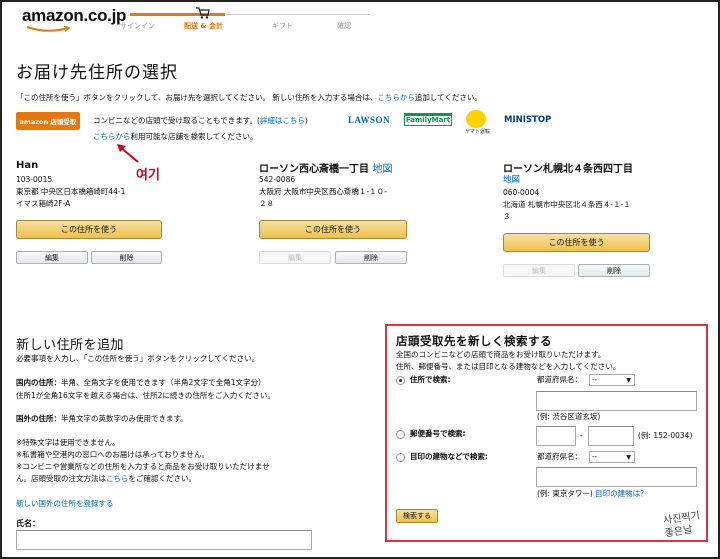 Image resolution: width=720 pixels, height=559 pixels. Describe the element at coordinates (396, 97) in the screenshot. I see `add-address-link: こちらから` at that location.